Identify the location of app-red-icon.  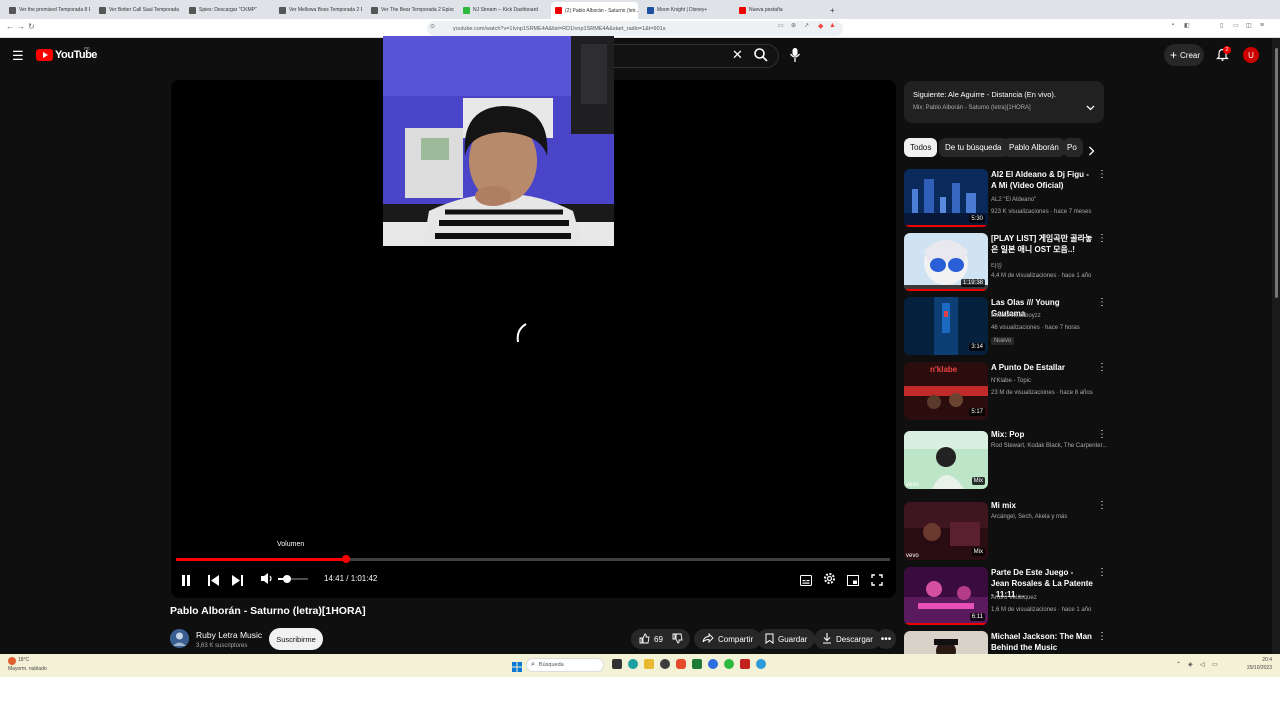
(745, 664).